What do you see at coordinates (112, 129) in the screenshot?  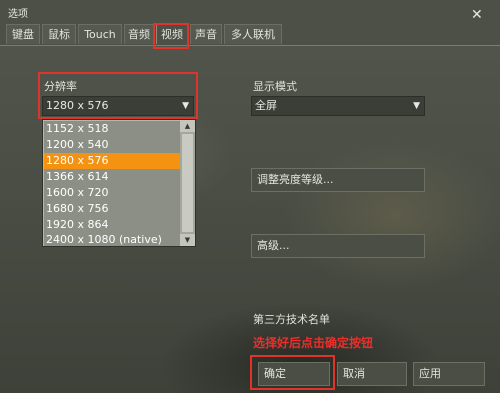 I see `resolution-option: 1152 x 518` at bounding box center [112, 129].